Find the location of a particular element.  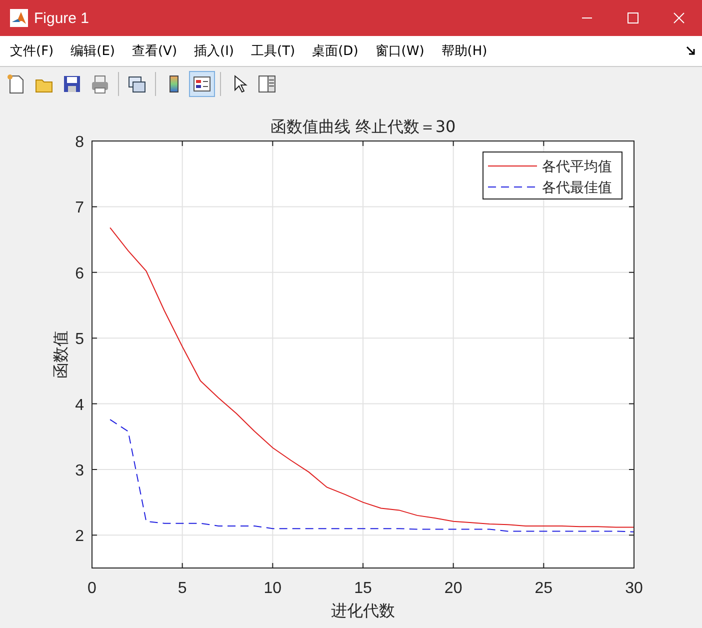

legend-icon is located at coordinates (202, 84).